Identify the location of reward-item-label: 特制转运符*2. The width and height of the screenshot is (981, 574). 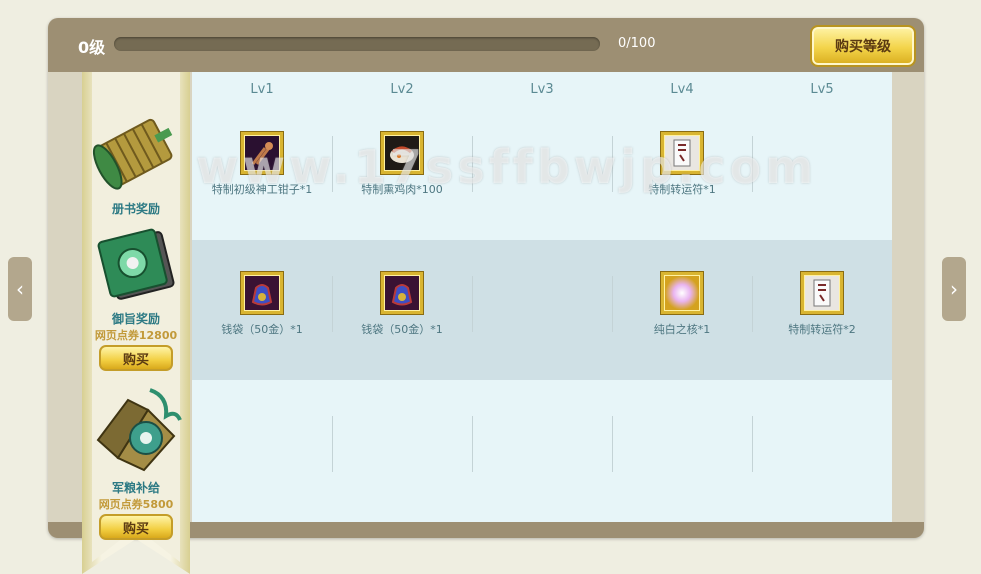
(822, 329).